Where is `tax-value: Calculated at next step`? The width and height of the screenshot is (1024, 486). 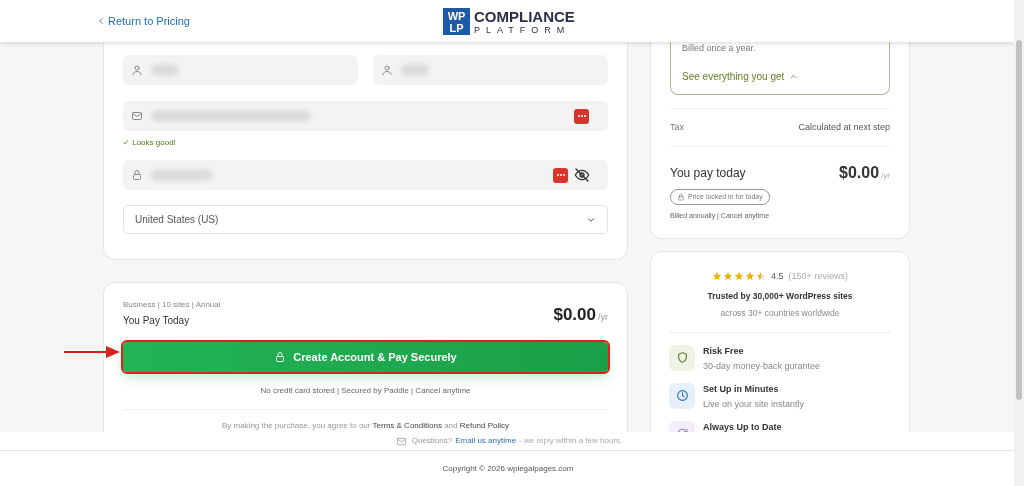
tax-value: Calculated at next step is located at coordinates (844, 127).